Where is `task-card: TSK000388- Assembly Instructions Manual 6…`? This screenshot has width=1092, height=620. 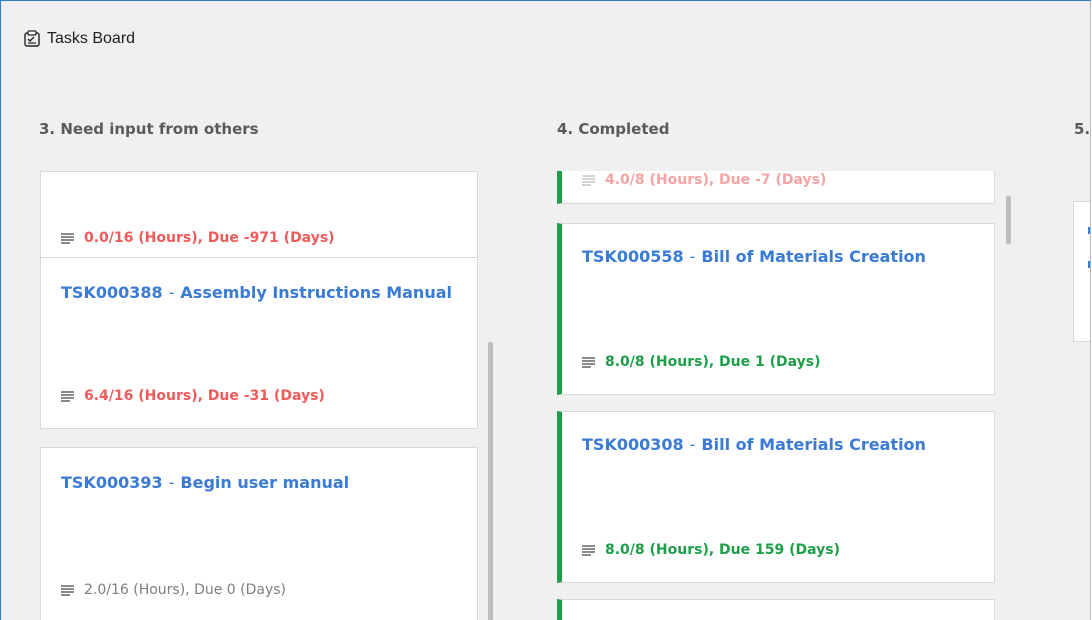
task-card: TSK000388- Assembly Instructions Manual 6… is located at coordinates (259, 343).